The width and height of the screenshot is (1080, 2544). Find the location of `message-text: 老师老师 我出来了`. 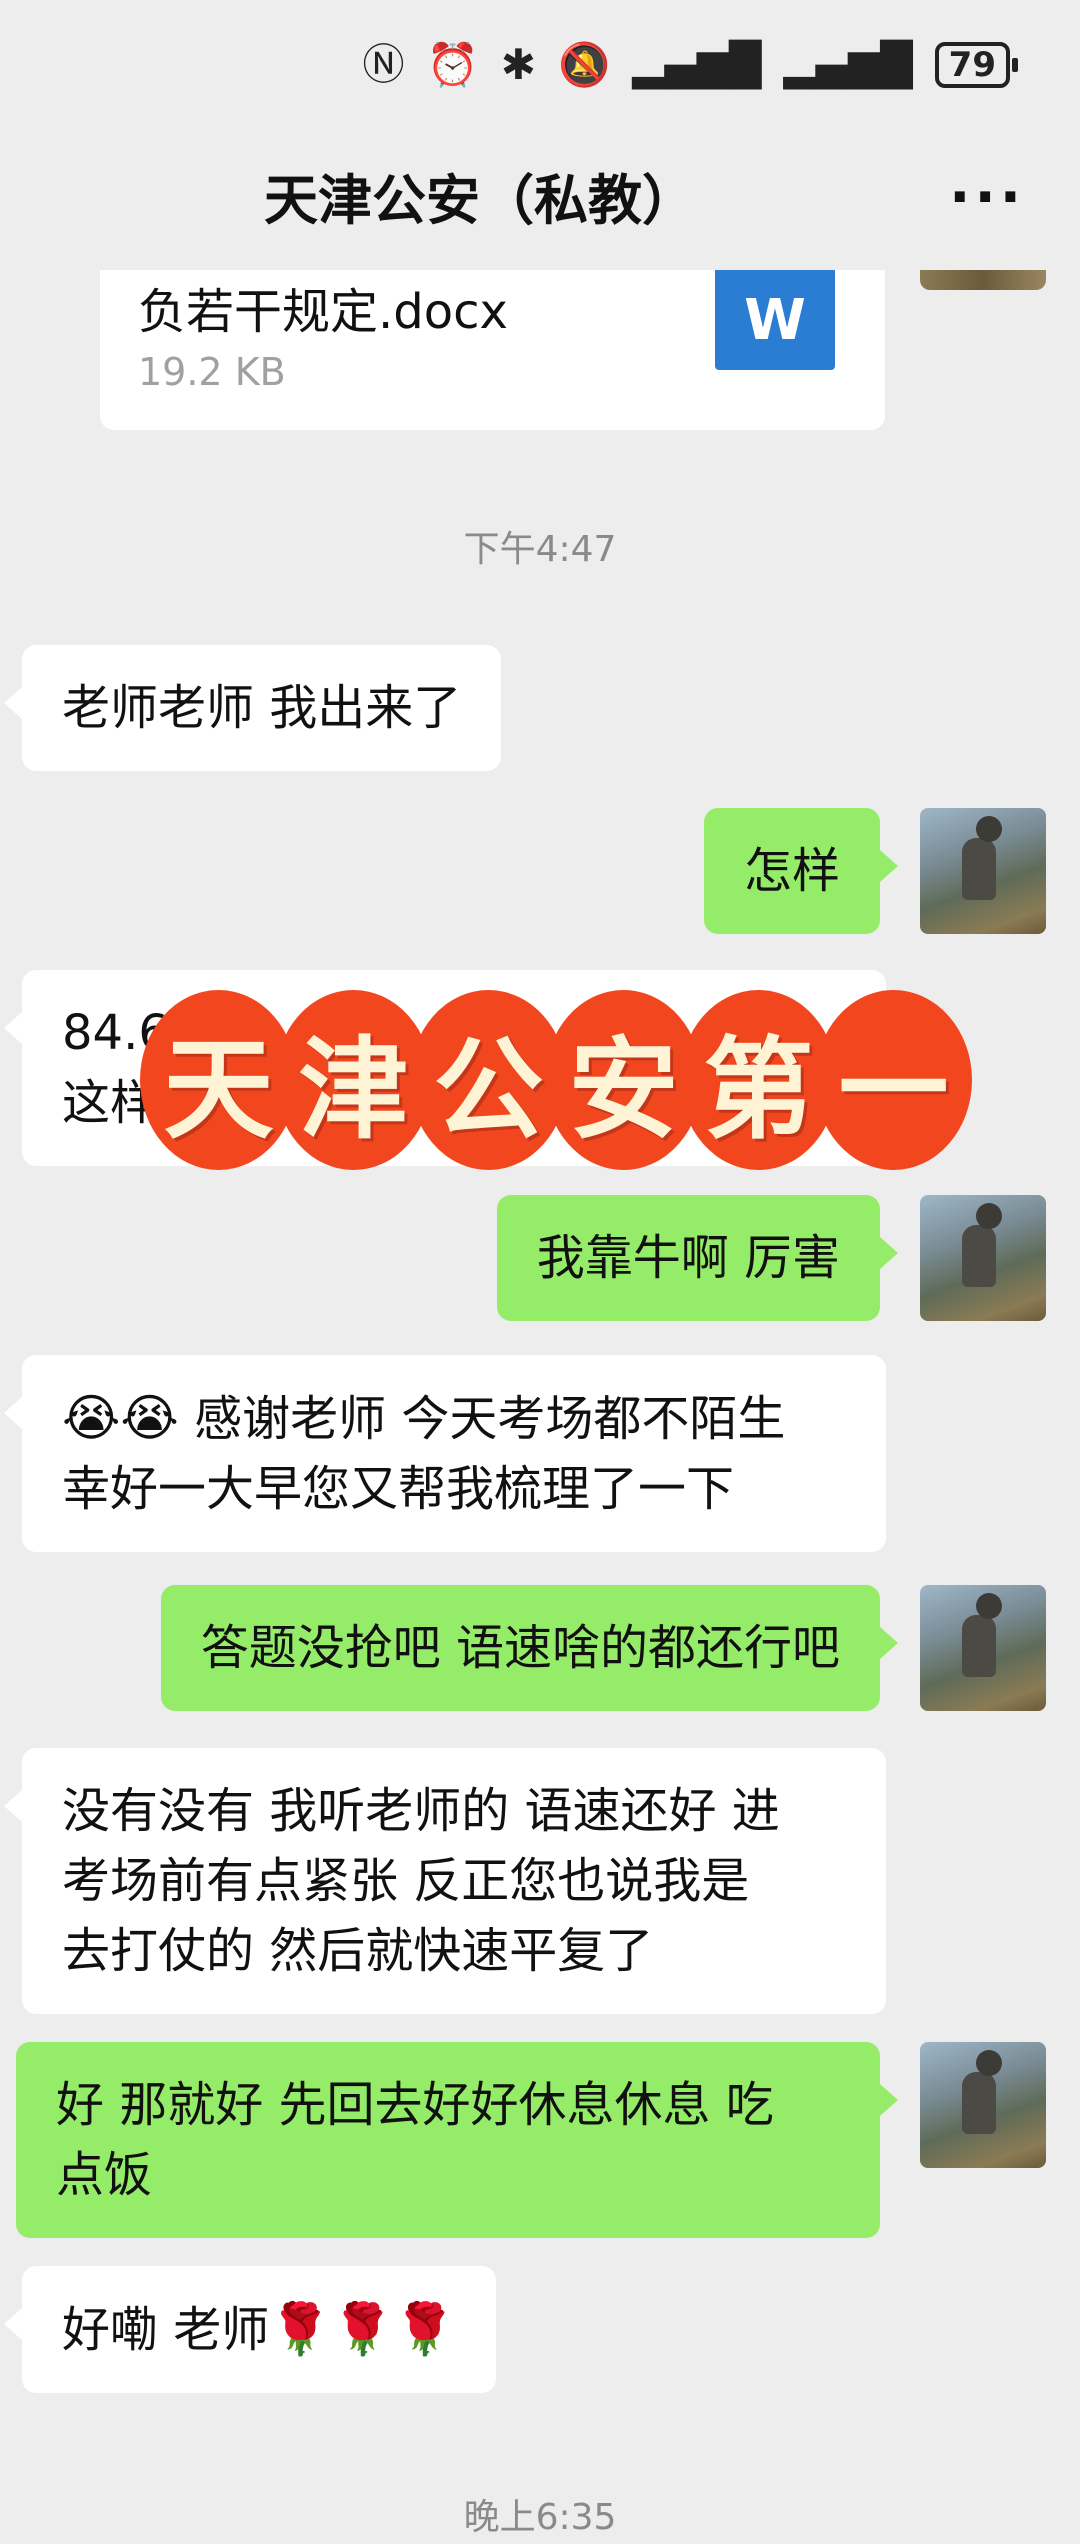

message-text: 老师老师 我出来了 is located at coordinates (262, 708).